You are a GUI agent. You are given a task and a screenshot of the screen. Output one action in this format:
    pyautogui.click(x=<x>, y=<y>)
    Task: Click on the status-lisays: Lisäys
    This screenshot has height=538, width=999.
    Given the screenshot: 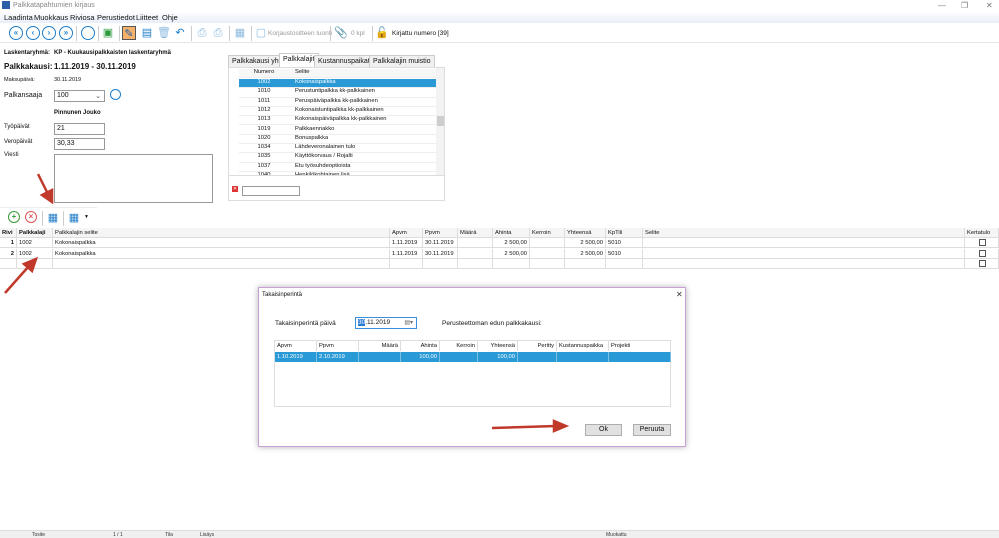 What is the action you would take?
    pyautogui.click(x=207, y=535)
    